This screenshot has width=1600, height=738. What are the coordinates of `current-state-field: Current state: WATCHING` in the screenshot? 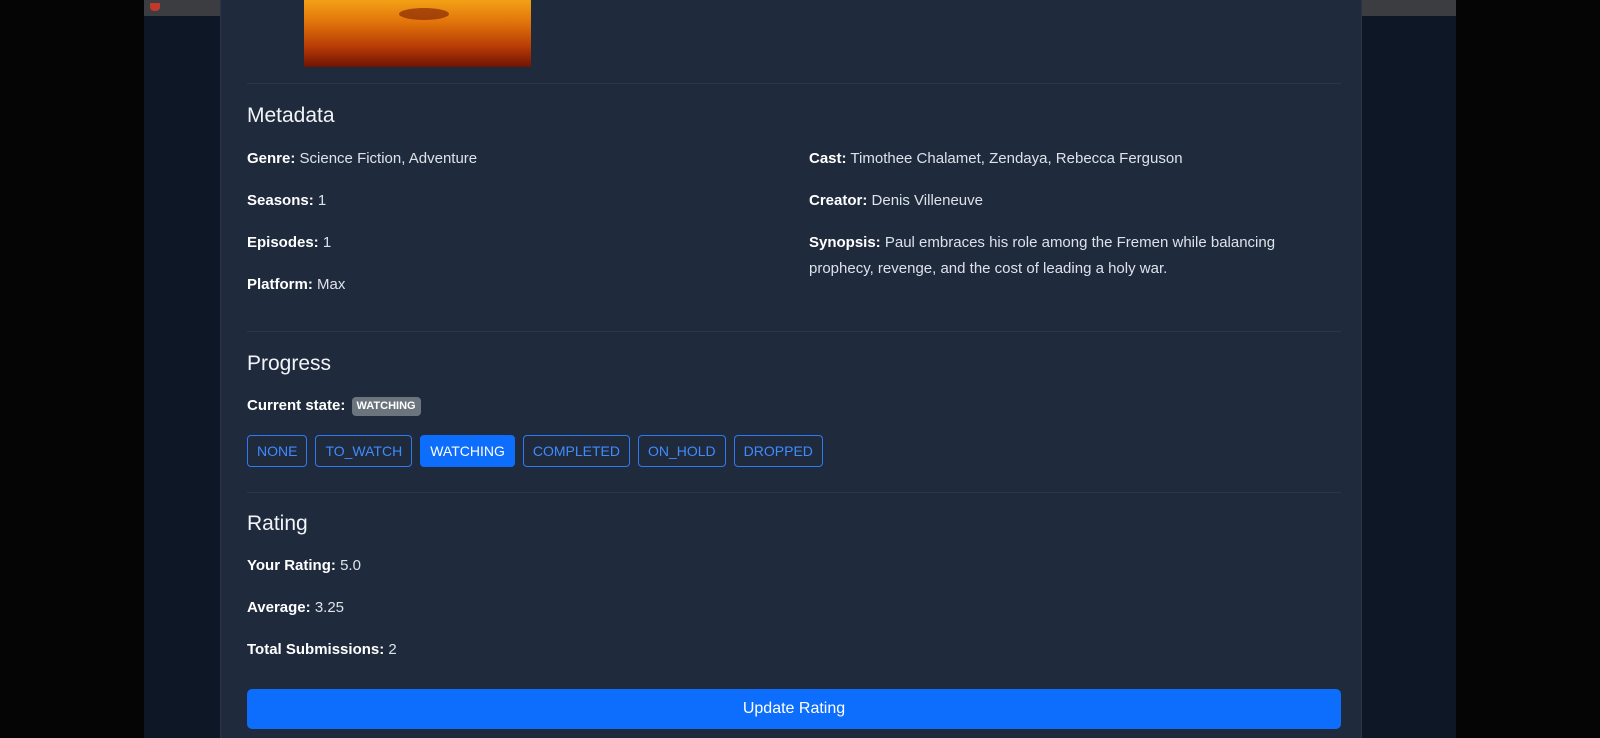 It's located at (334, 406).